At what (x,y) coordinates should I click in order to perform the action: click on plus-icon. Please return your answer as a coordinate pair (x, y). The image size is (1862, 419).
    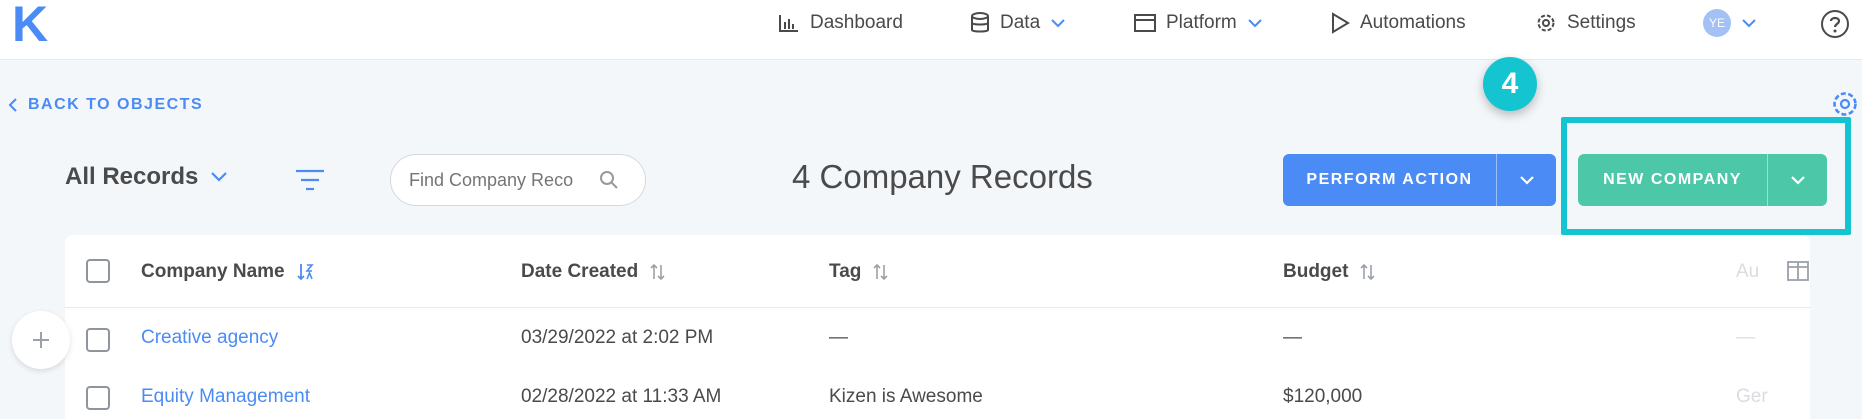
    Looking at the image, I should click on (41, 340).